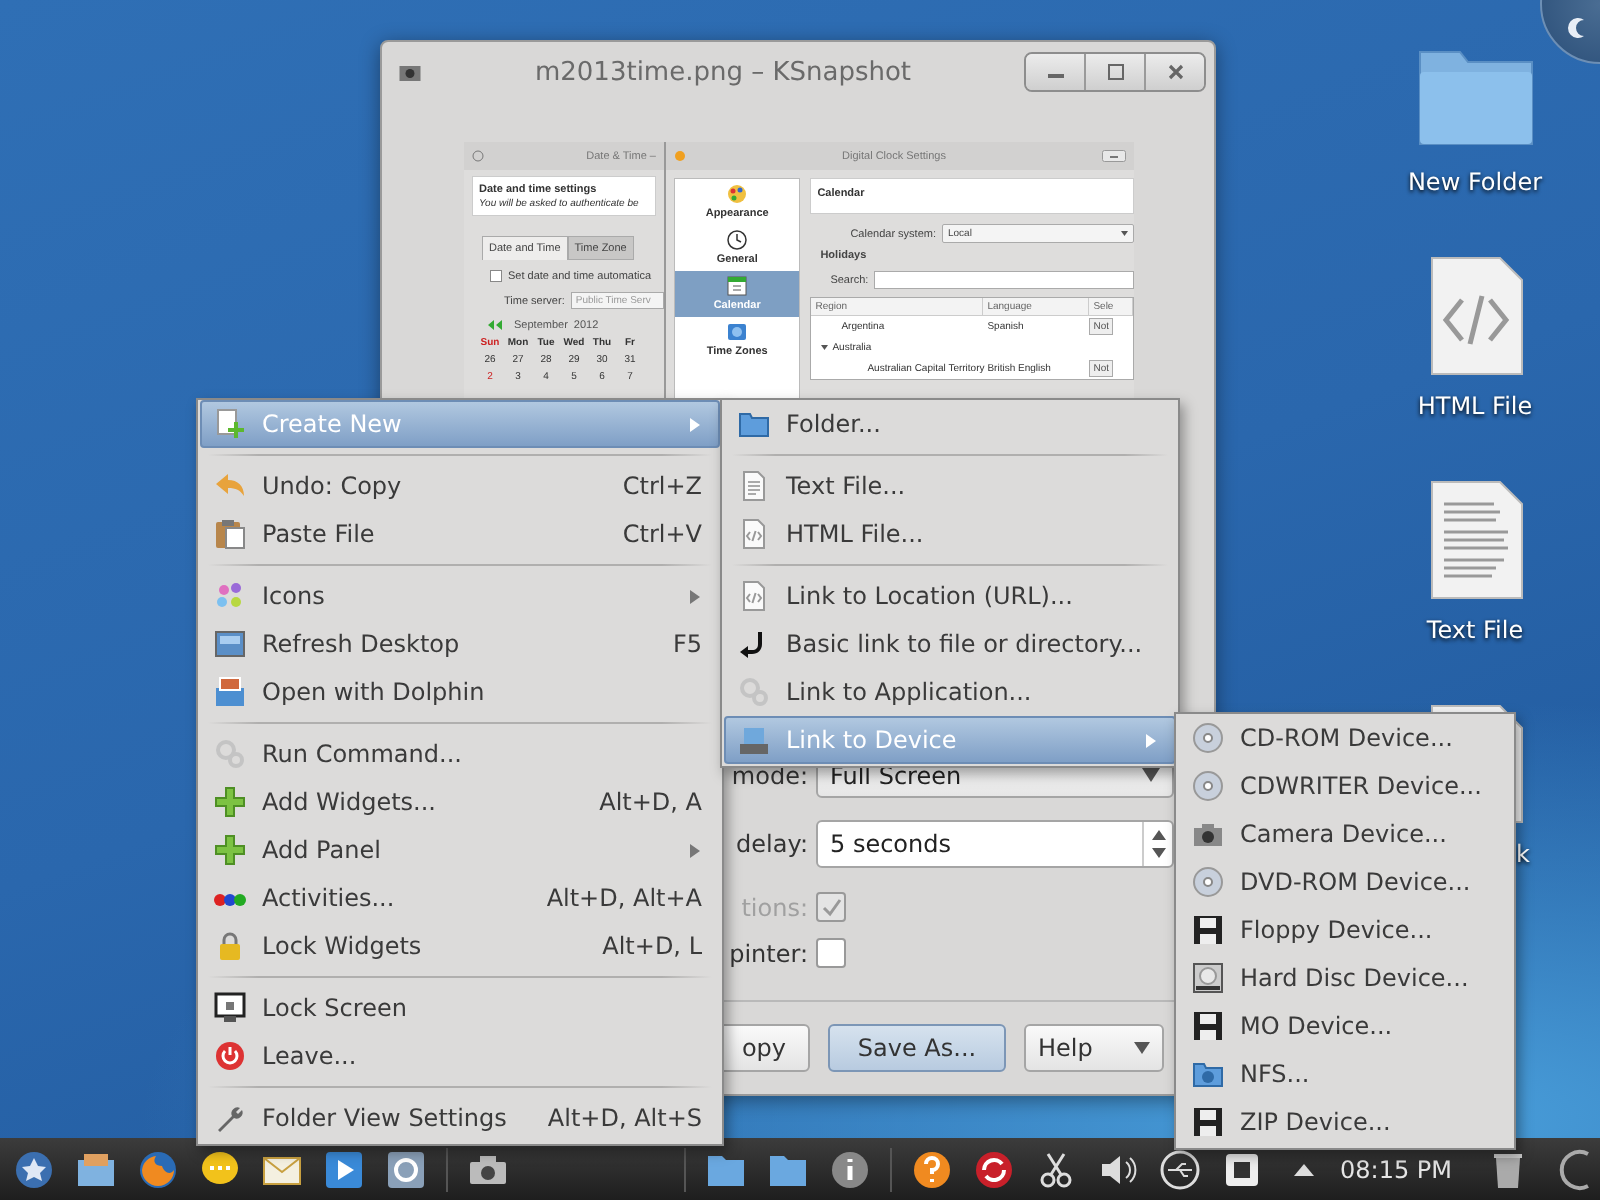 The height and width of the screenshot is (1200, 1600). Describe the element at coordinates (460, 1008) in the screenshot. I see `menu-item: Lock Screen` at that location.